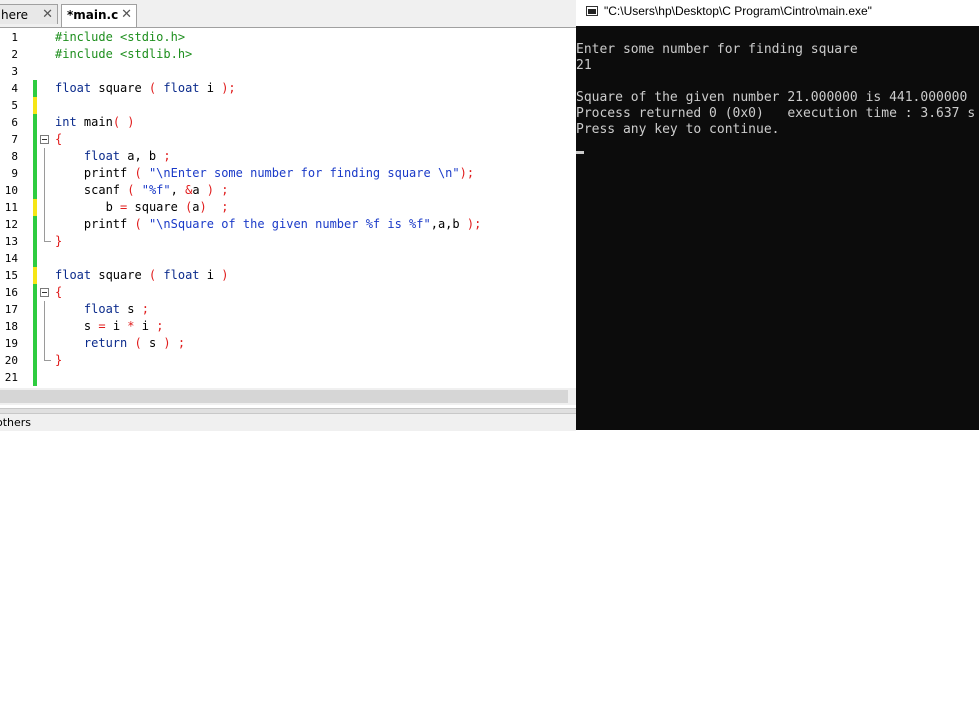 The image size is (979, 714). What do you see at coordinates (47, 241) in the screenshot?
I see `fold-end-marker` at bounding box center [47, 241].